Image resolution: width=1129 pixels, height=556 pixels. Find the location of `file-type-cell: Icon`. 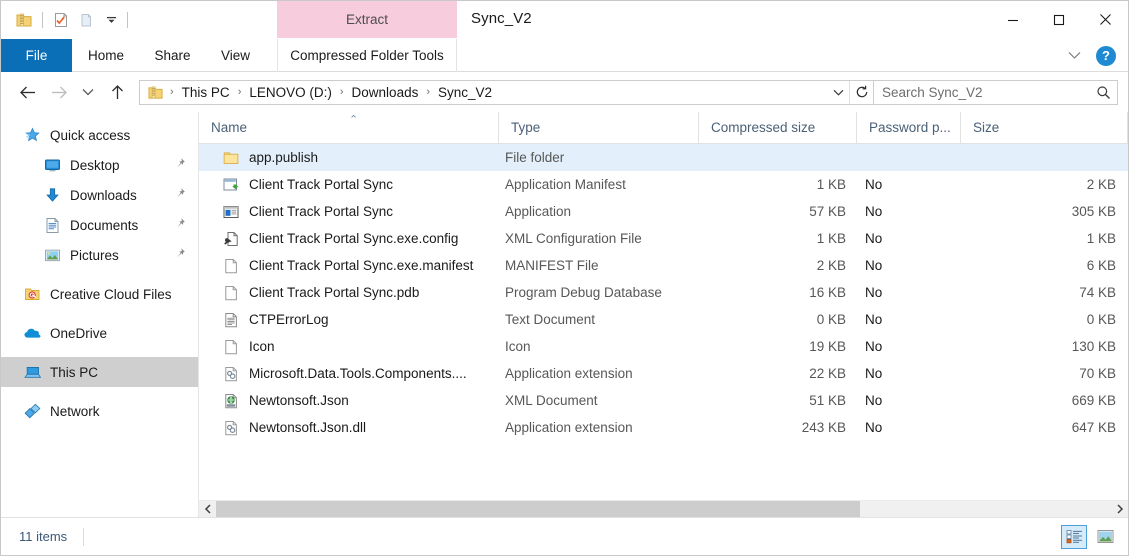

file-type-cell: Icon is located at coordinates (518, 346).